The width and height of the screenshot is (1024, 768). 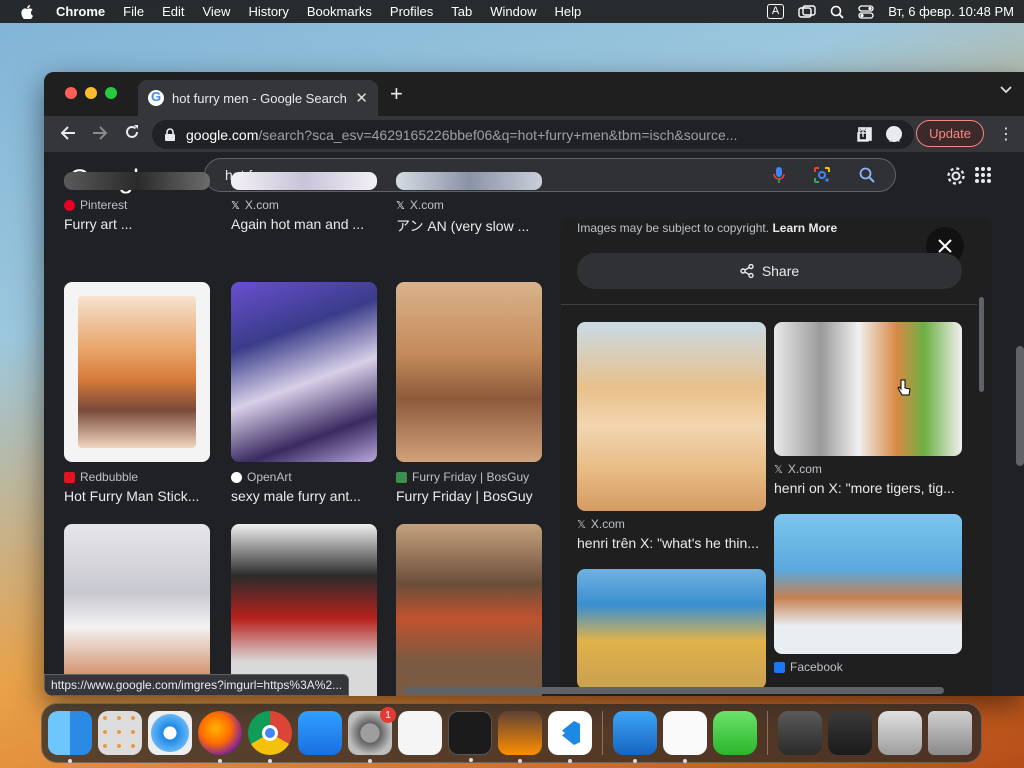 What do you see at coordinates (635, 737) in the screenshot?
I see `weather-icon` at bounding box center [635, 737].